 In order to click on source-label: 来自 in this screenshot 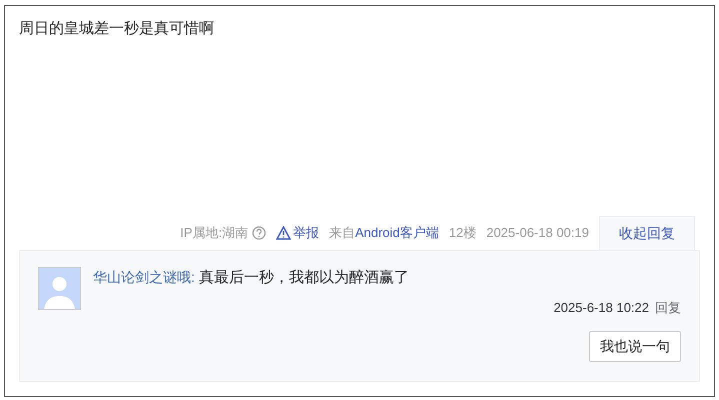, I will do `click(342, 233)`.